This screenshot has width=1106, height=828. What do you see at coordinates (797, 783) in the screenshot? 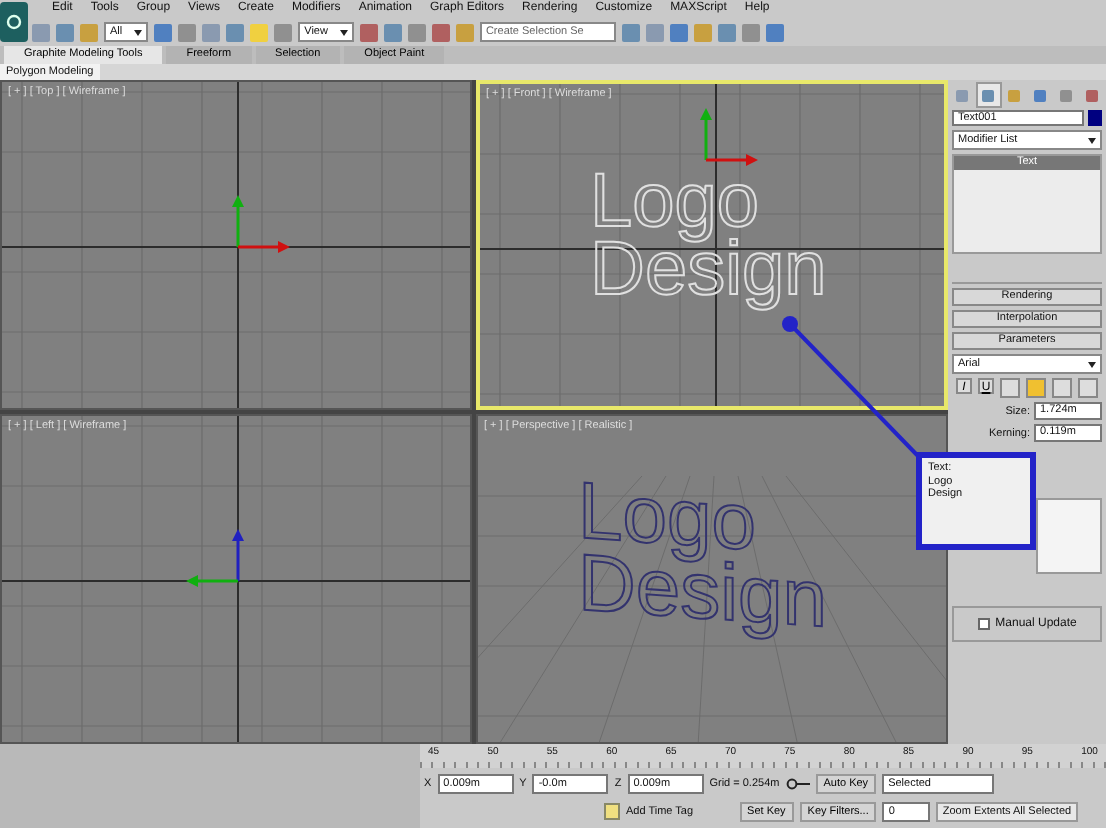
I see `key-icon` at bounding box center [797, 783].